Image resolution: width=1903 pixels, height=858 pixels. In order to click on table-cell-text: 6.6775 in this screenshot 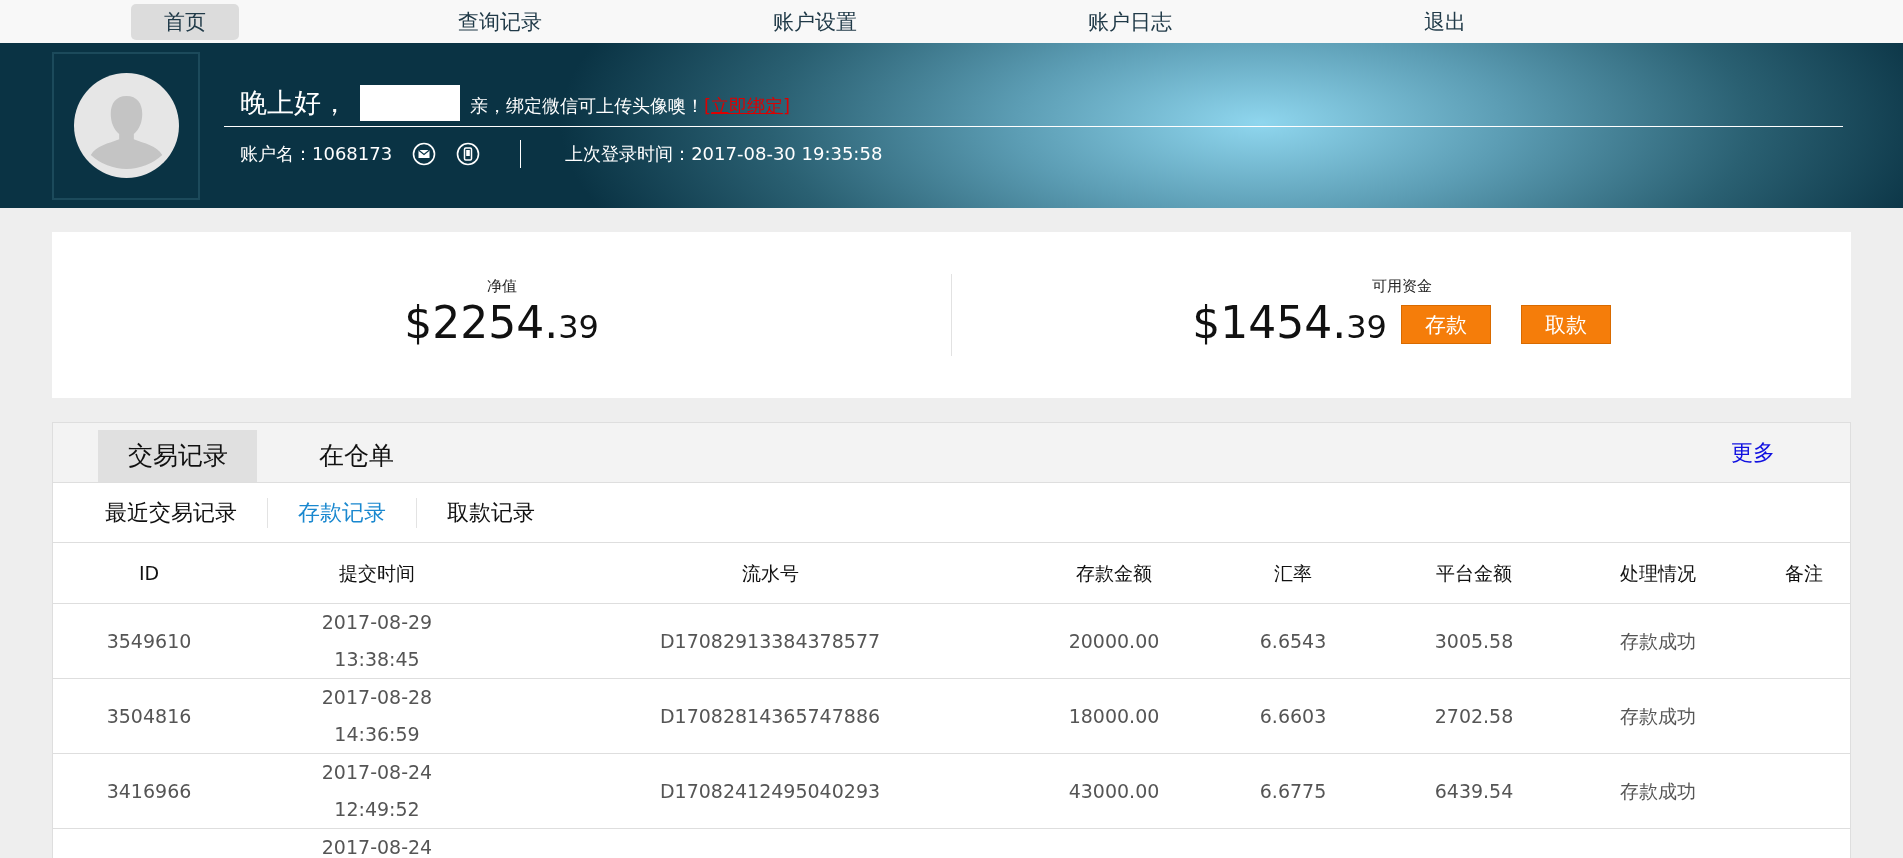, I will do `click(1293, 791)`.